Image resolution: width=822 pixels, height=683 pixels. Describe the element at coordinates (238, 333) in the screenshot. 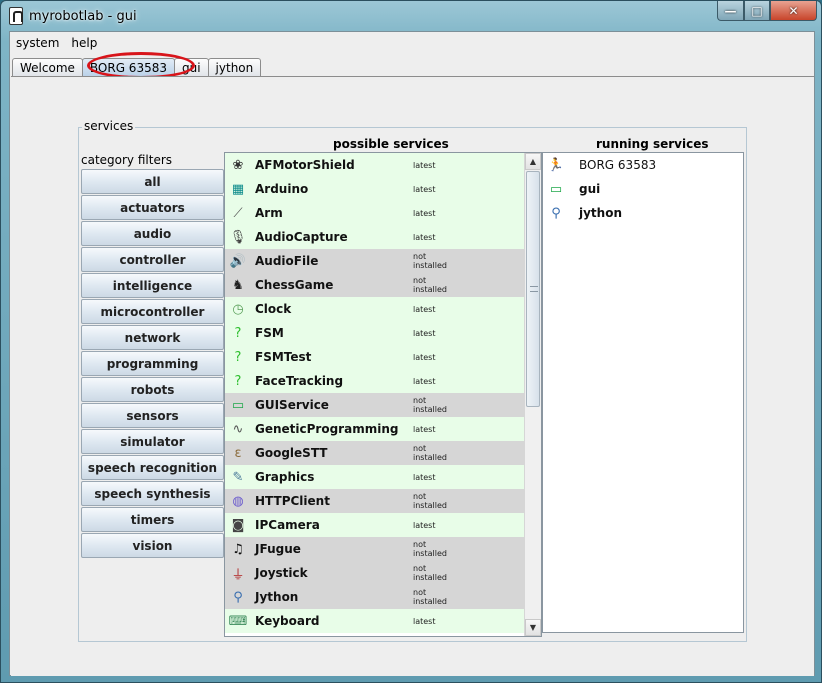

I see `question-icon: ?` at that location.